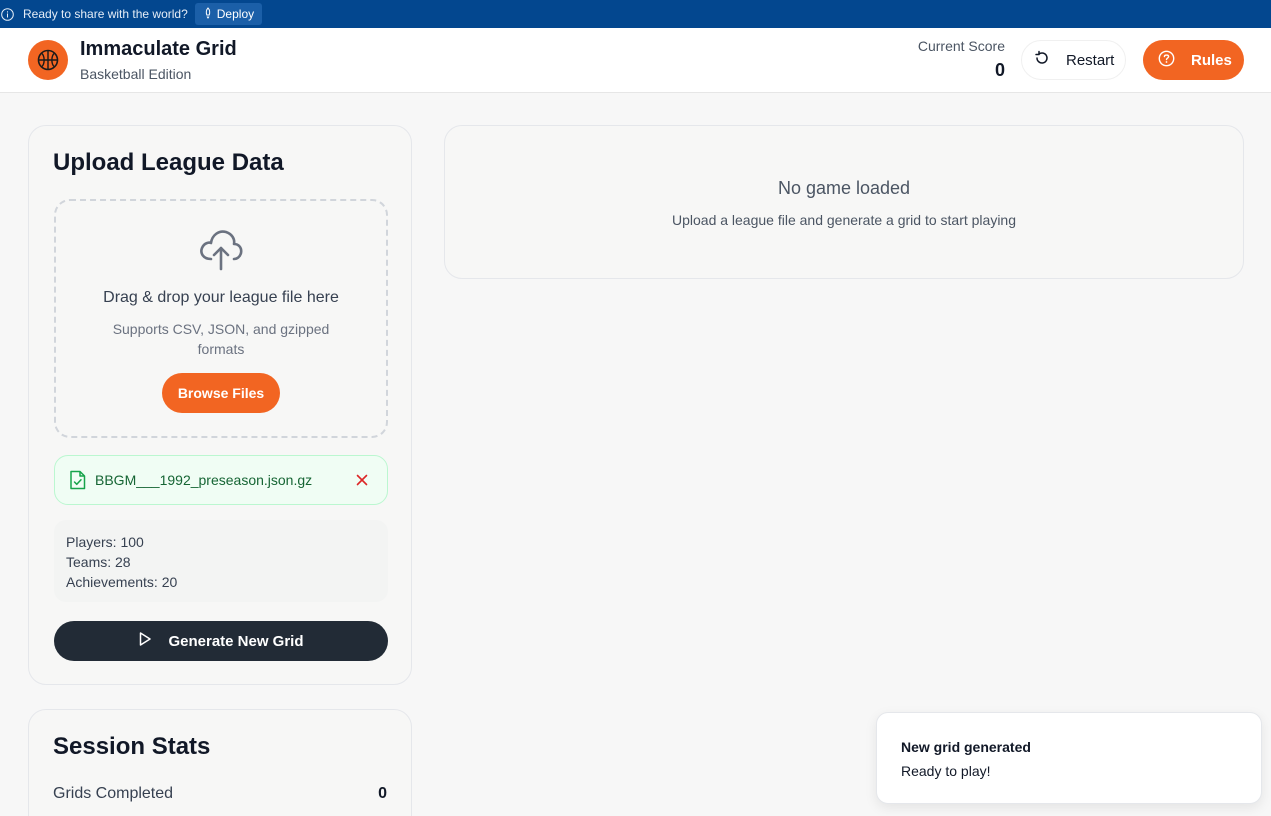  I want to click on generate-grid-button: Generate New Grid, so click(221, 641).